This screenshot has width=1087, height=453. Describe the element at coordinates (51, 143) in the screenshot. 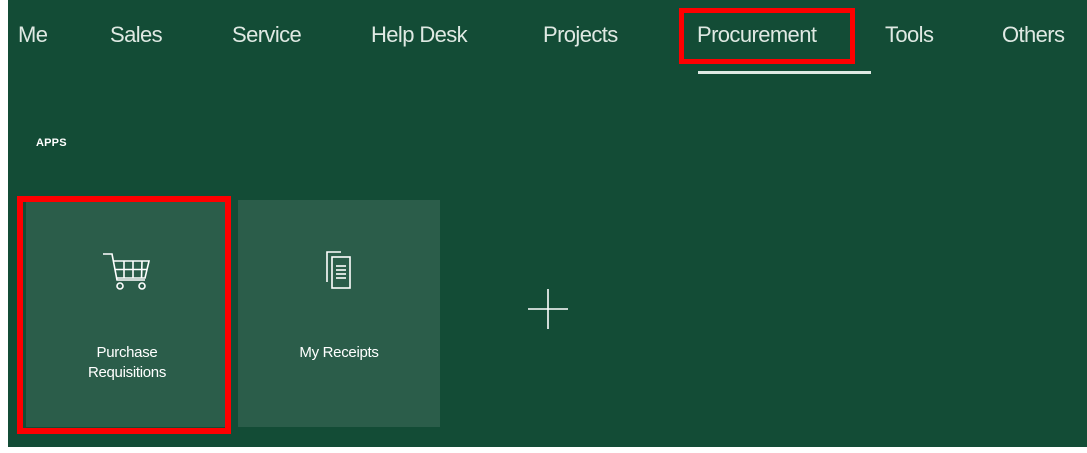

I see `apps-section-label: APPS` at that location.